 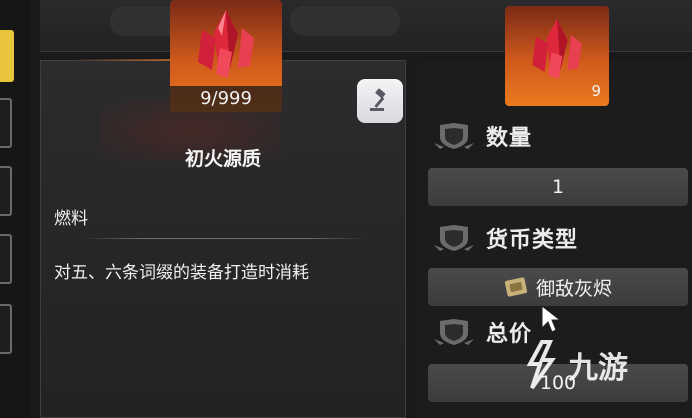 I want to click on auction-button, so click(x=380, y=101).